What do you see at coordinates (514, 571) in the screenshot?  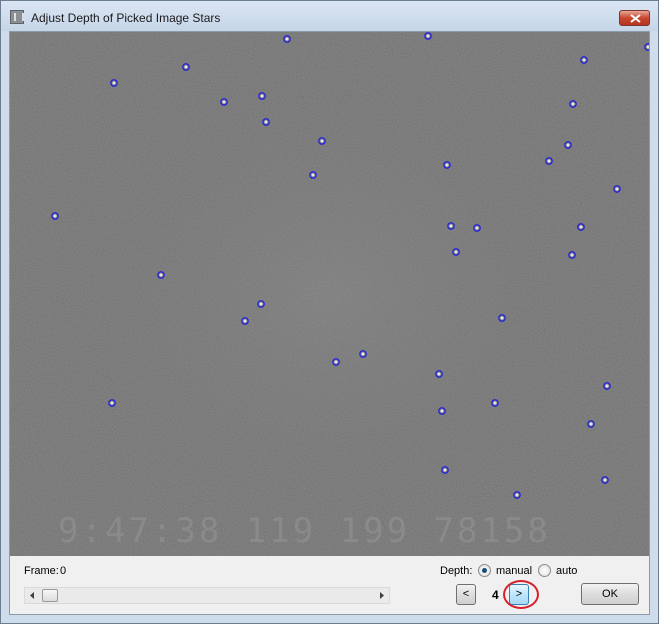 I see `depth-manual-label: manual` at bounding box center [514, 571].